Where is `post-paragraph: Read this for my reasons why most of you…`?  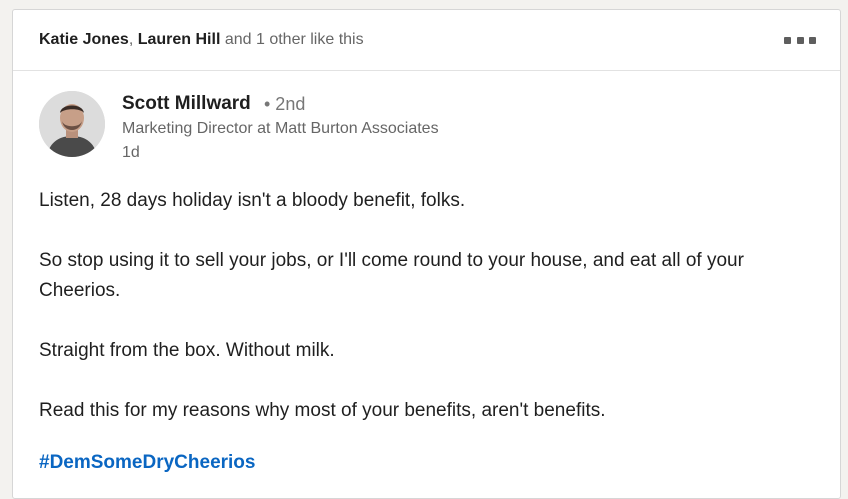
post-paragraph: Read this for my reasons why most of you… is located at coordinates (322, 410).